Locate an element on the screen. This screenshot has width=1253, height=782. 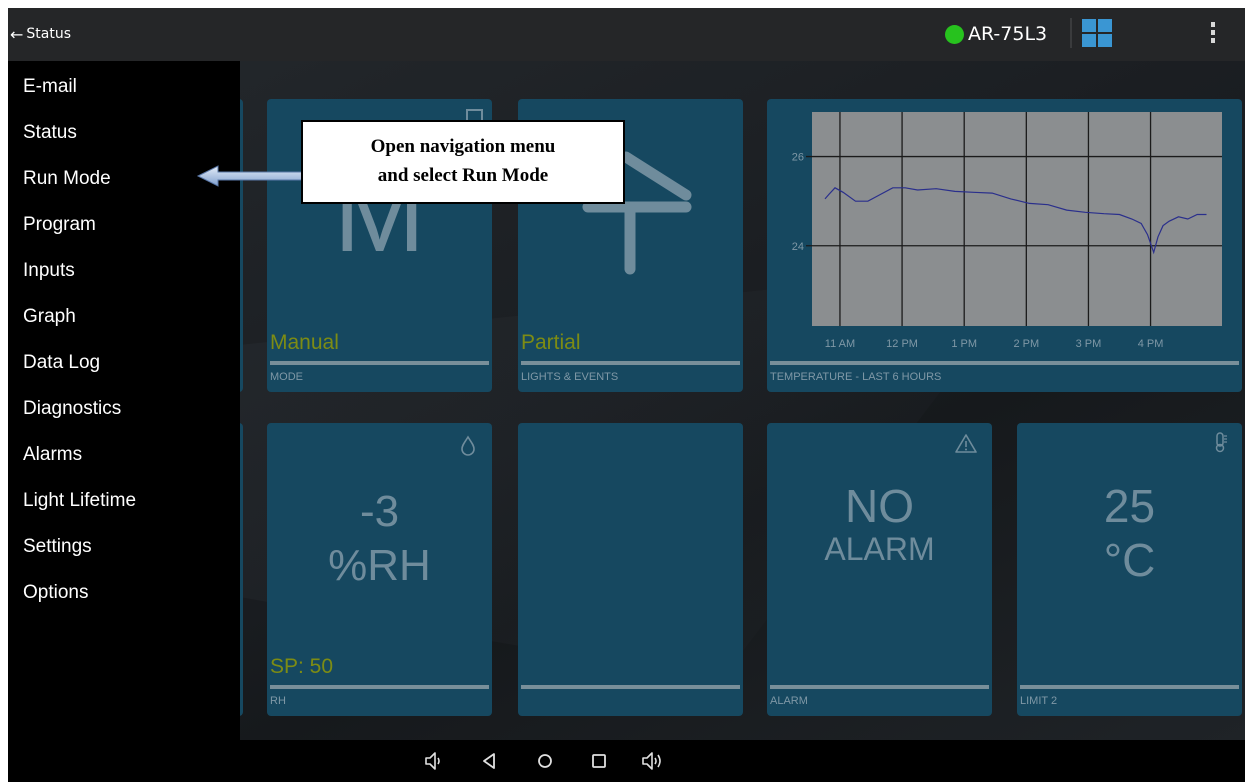
nav-item-options: Options is located at coordinates (55, 593).